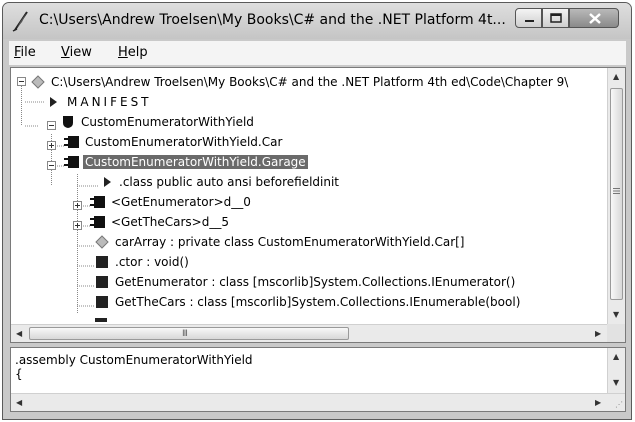 Image resolution: width=635 pixels, height=422 pixels. What do you see at coordinates (195, 162) in the screenshot?
I see `tree-node-label-selected: CustomEnumeratorWithYield.Garage` at bounding box center [195, 162].